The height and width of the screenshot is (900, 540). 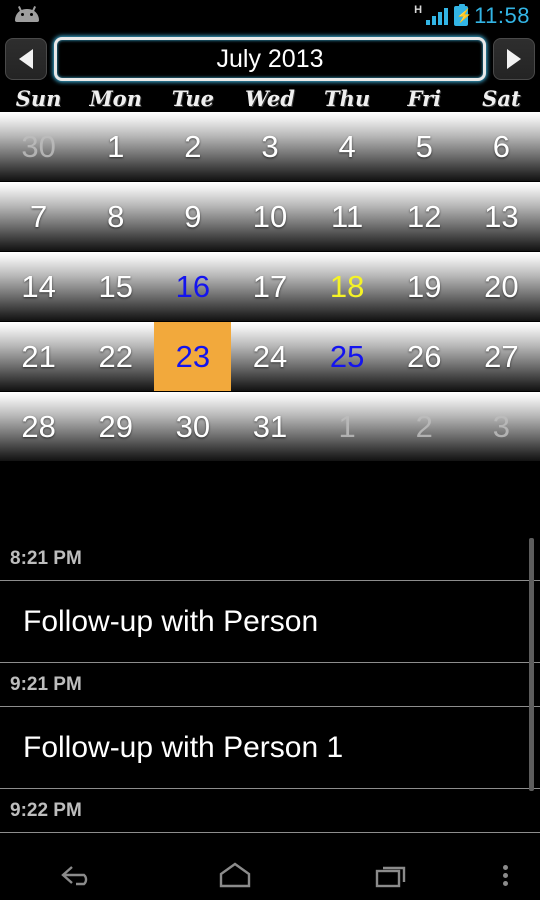 I want to click on chevron-left-icon, so click(x=26, y=59).